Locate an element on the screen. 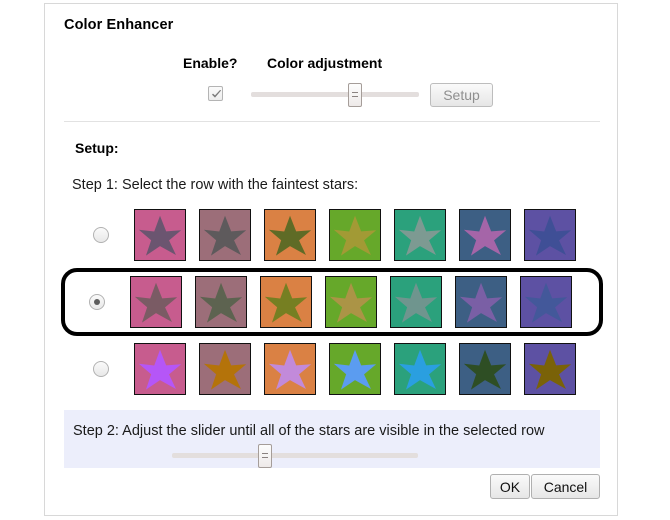 This screenshot has width=670, height=520. enable-checkbox is located at coordinates (215, 93).